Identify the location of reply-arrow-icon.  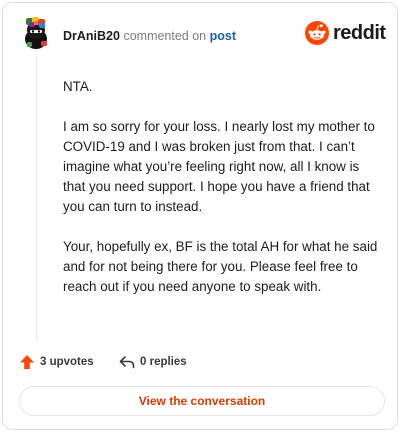
(127, 362).